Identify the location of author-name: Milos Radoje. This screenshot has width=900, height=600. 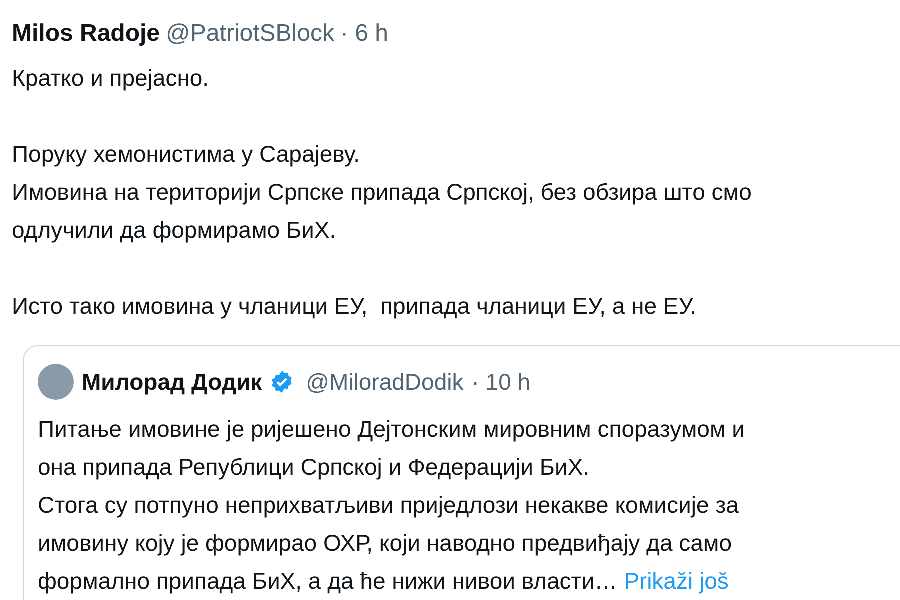
(86, 34).